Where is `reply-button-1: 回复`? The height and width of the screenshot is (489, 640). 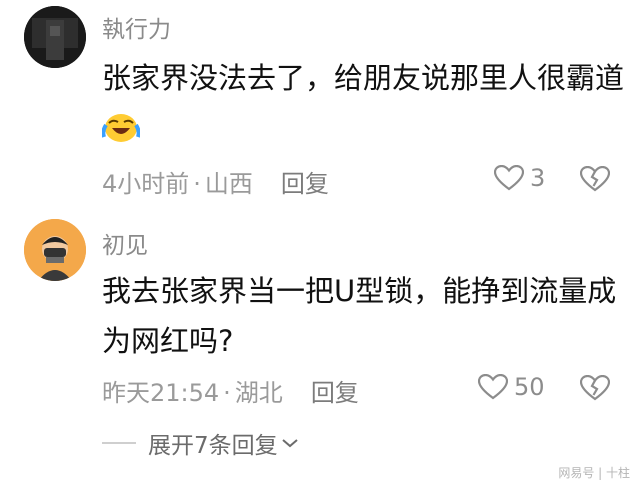
reply-button-1: 回复 is located at coordinates (305, 184).